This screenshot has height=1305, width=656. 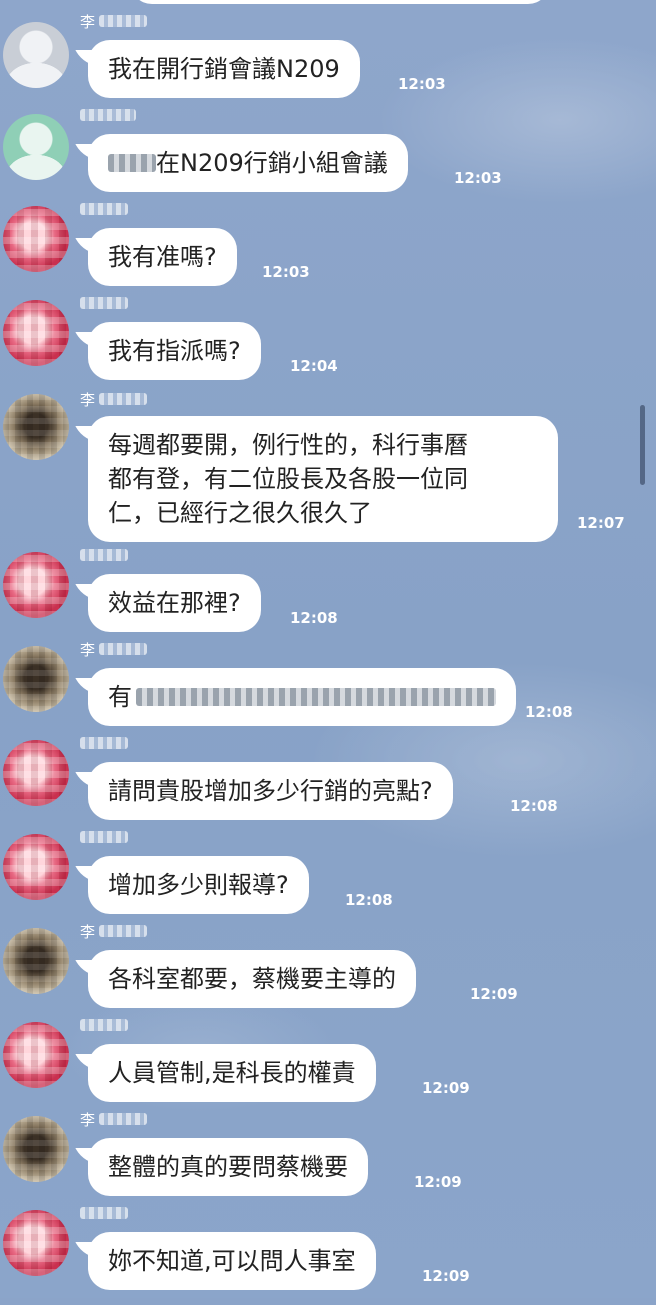 I want to click on message-bubble: 在N209行銷小組會議, so click(x=248, y=163).